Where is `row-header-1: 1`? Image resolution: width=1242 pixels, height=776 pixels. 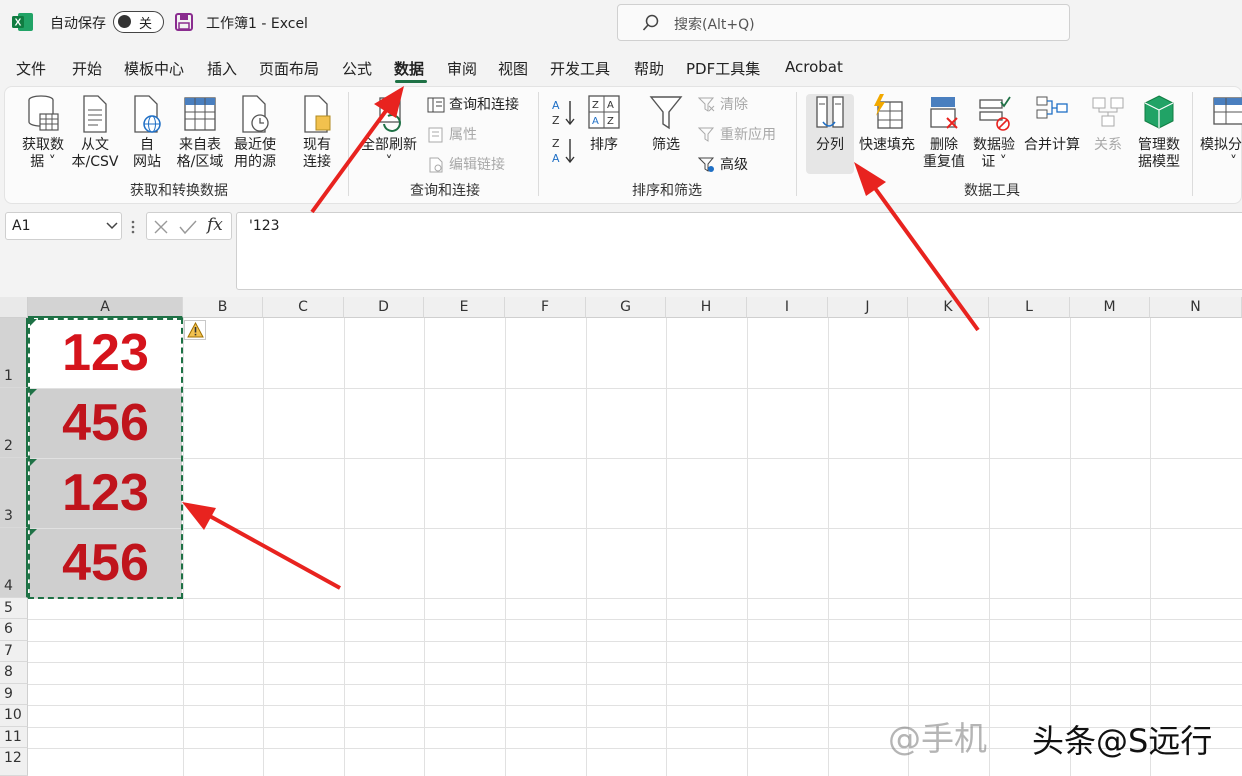
row-header-1: 1 is located at coordinates (14, 353).